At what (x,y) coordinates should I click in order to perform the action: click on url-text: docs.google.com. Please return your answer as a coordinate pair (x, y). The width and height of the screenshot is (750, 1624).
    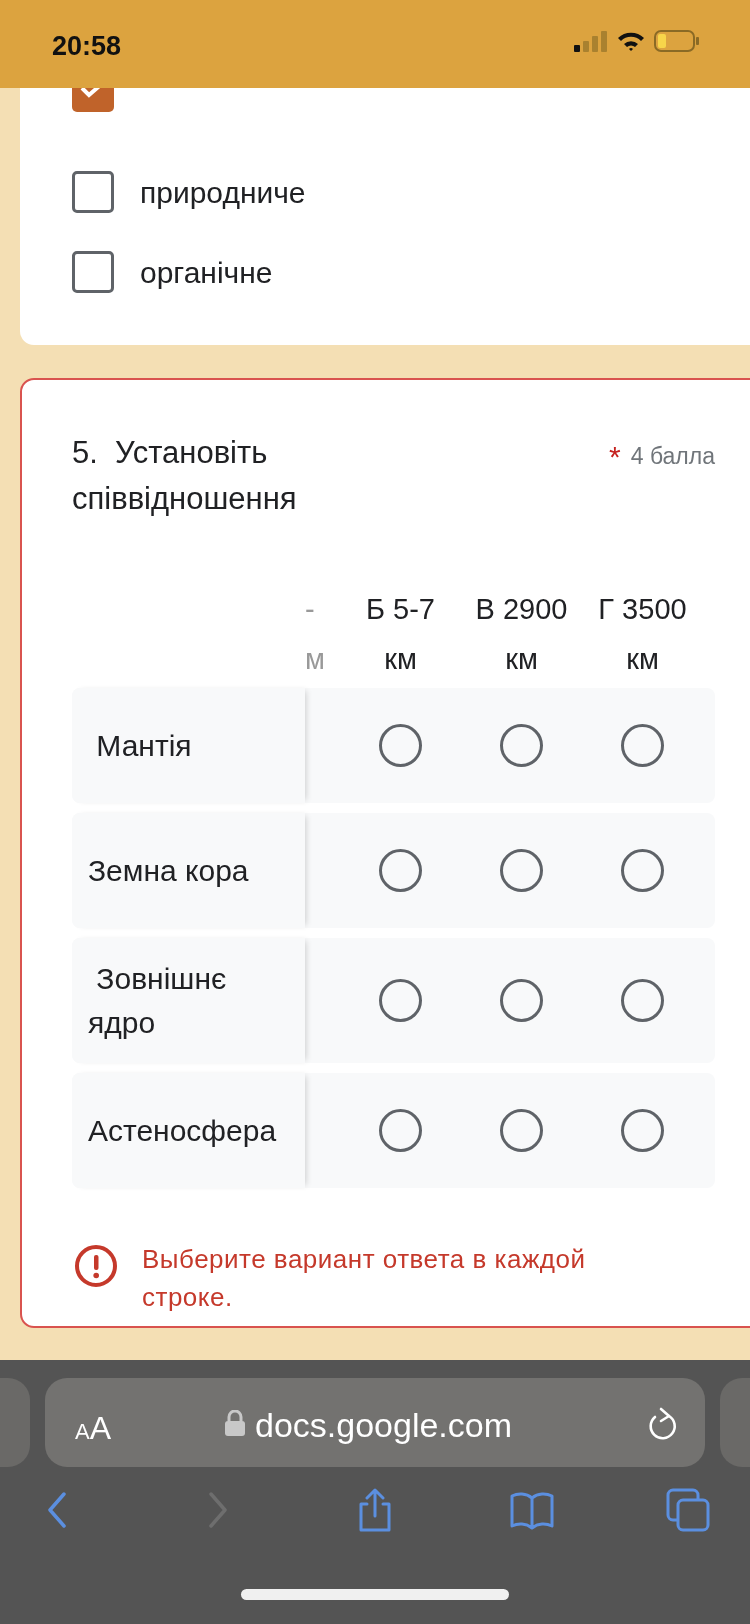
    Looking at the image, I should click on (384, 1425).